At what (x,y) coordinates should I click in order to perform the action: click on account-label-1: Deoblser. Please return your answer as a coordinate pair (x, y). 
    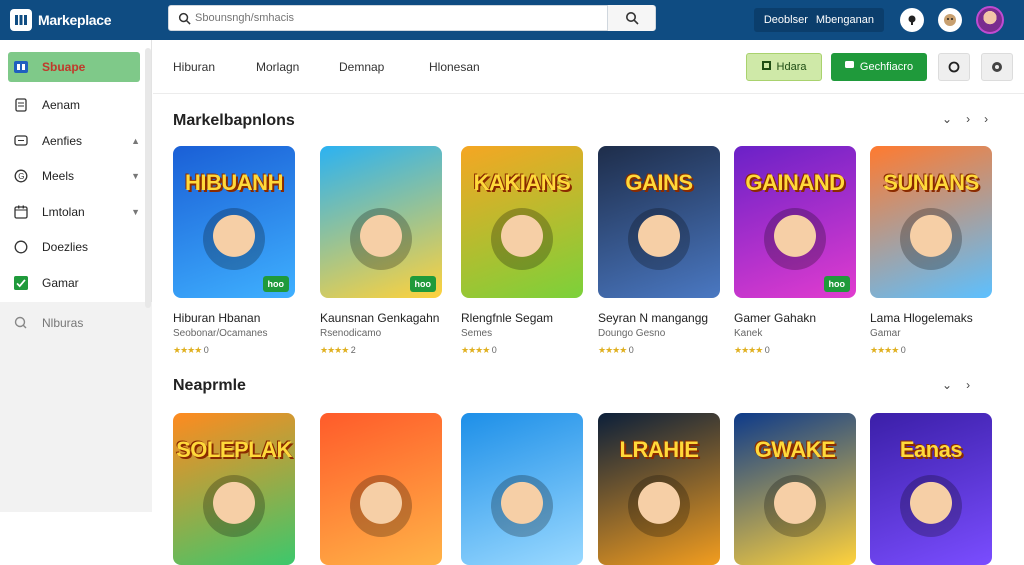
    Looking at the image, I should click on (785, 20).